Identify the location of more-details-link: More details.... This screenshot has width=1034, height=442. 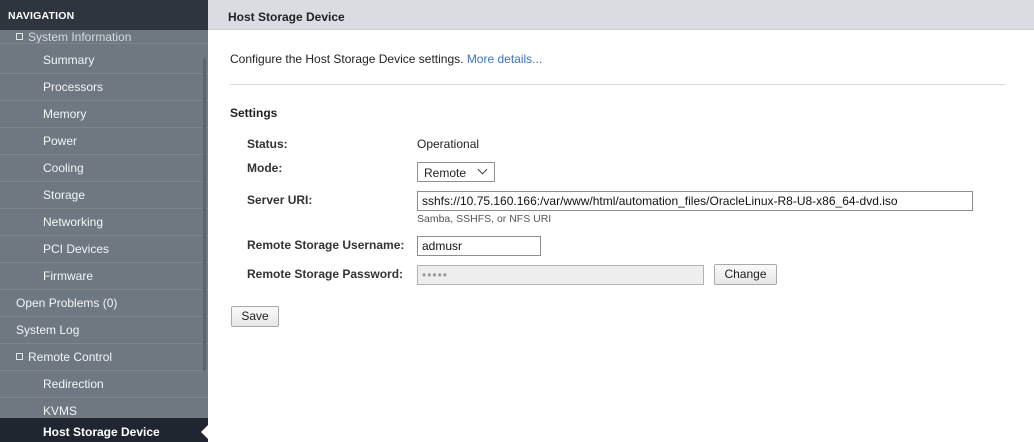
(504, 59).